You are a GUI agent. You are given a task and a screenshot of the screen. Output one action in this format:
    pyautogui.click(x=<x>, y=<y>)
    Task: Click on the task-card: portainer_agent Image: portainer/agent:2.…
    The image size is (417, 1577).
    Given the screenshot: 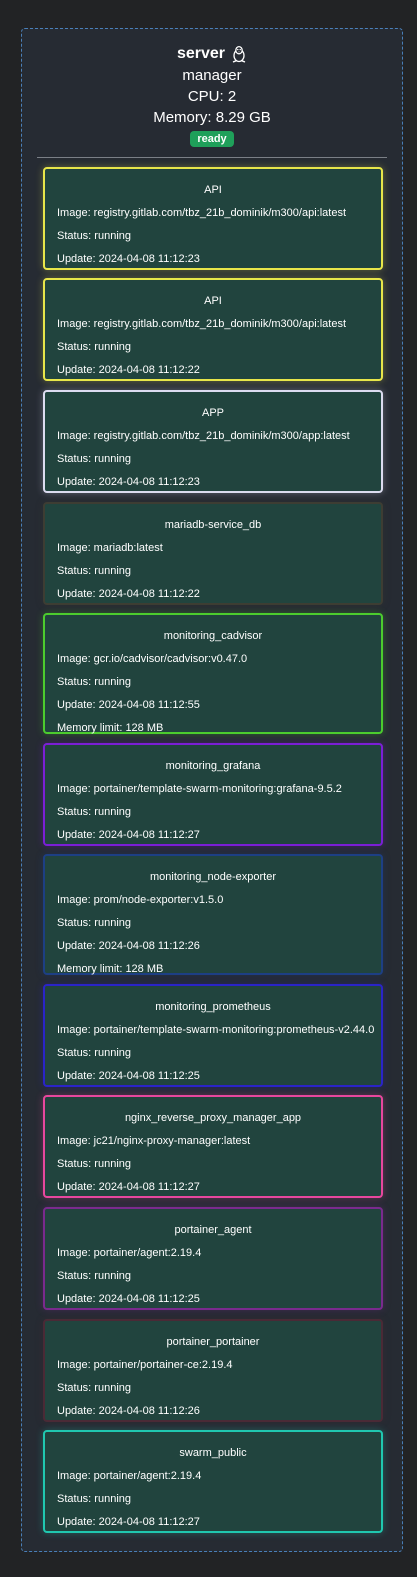 What is the action you would take?
    pyautogui.click(x=213, y=1258)
    